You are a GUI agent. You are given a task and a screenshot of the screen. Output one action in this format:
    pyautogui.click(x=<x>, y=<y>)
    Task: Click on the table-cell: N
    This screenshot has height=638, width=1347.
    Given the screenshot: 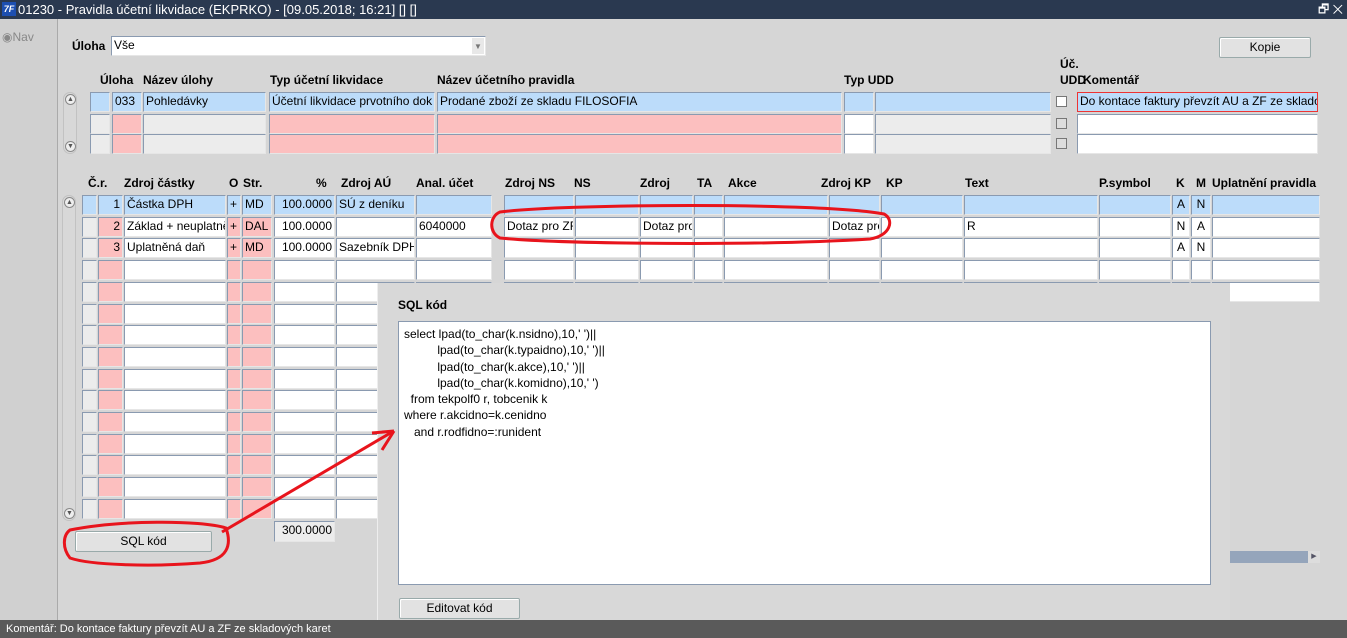 What is the action you would take?
    pyautogui.click(x=1201, y=248)
    